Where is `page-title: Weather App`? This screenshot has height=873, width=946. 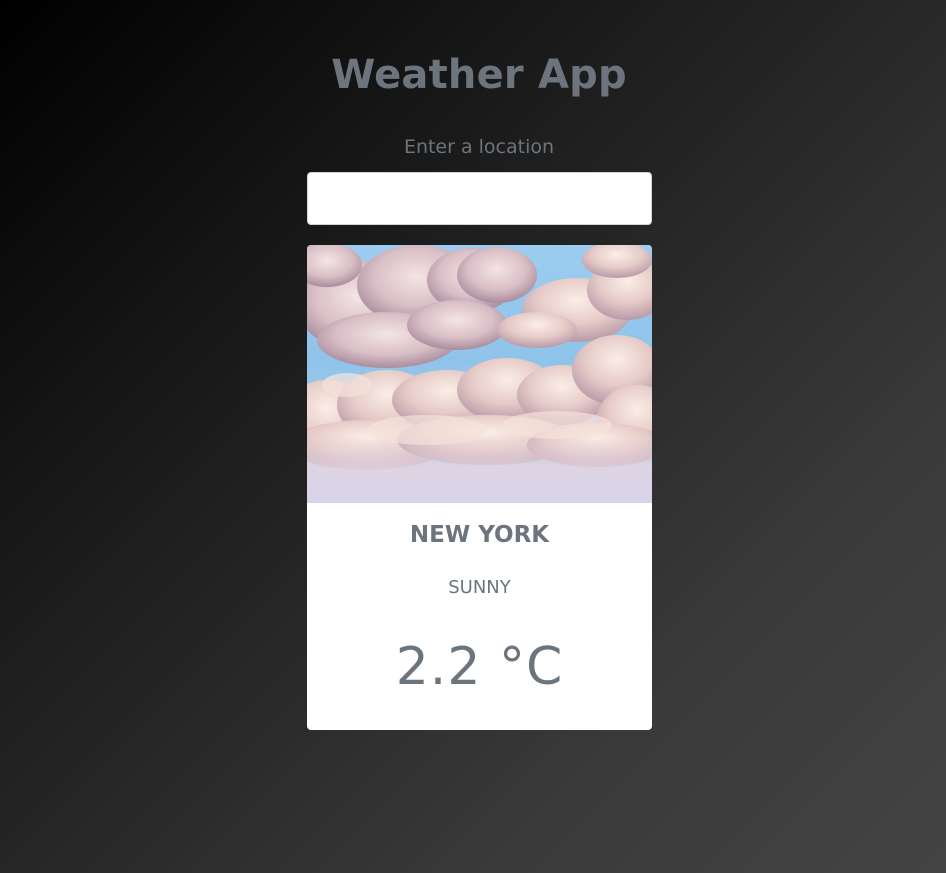 page-title: Weather App is located at coordinates (479, 75).